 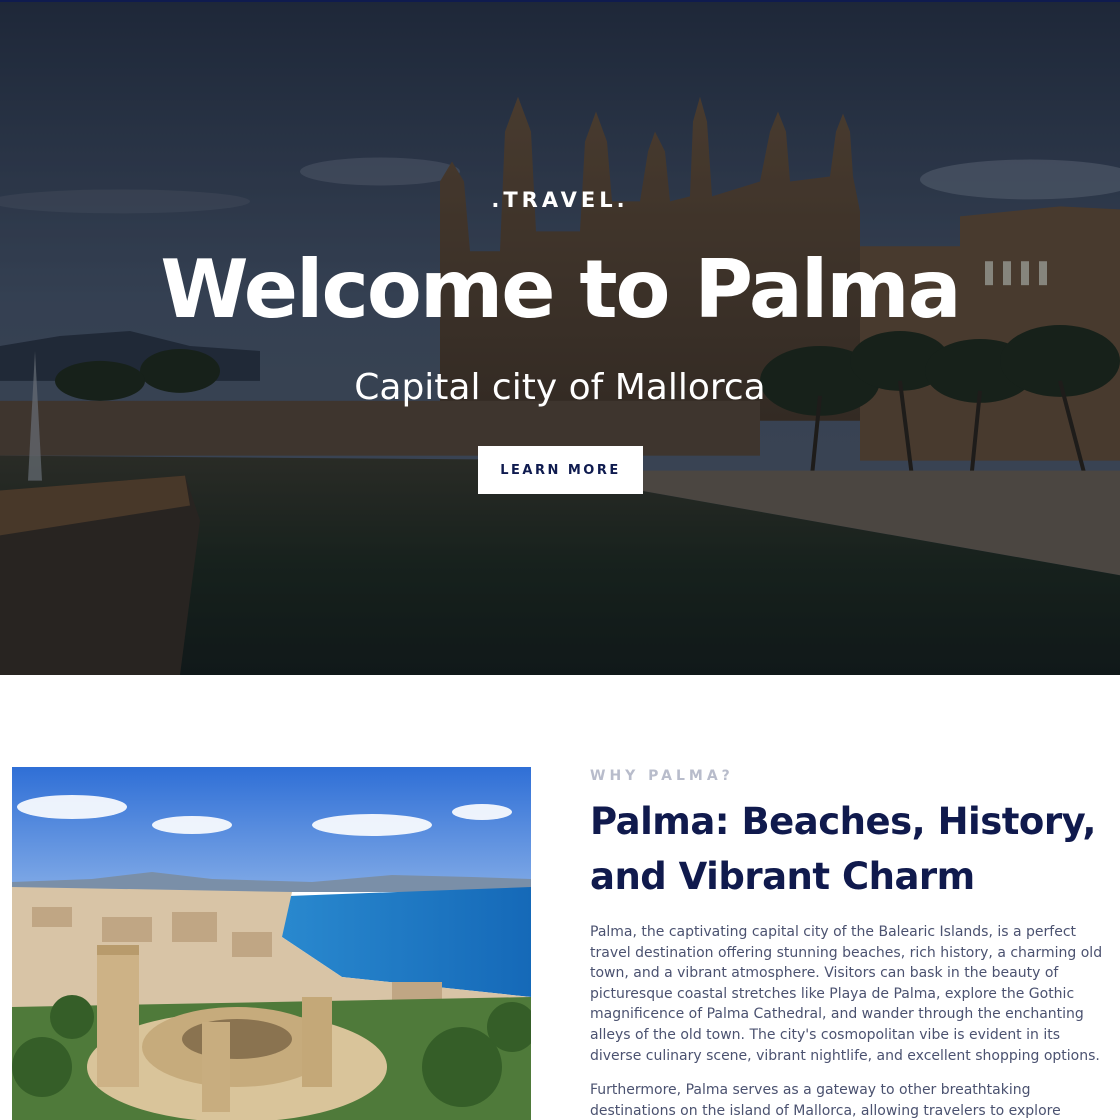 What do you see at coordinates (560, 289) in the screenshot?
I see `hero-title: Welcome to Palma` at bounding box center [560, 289].